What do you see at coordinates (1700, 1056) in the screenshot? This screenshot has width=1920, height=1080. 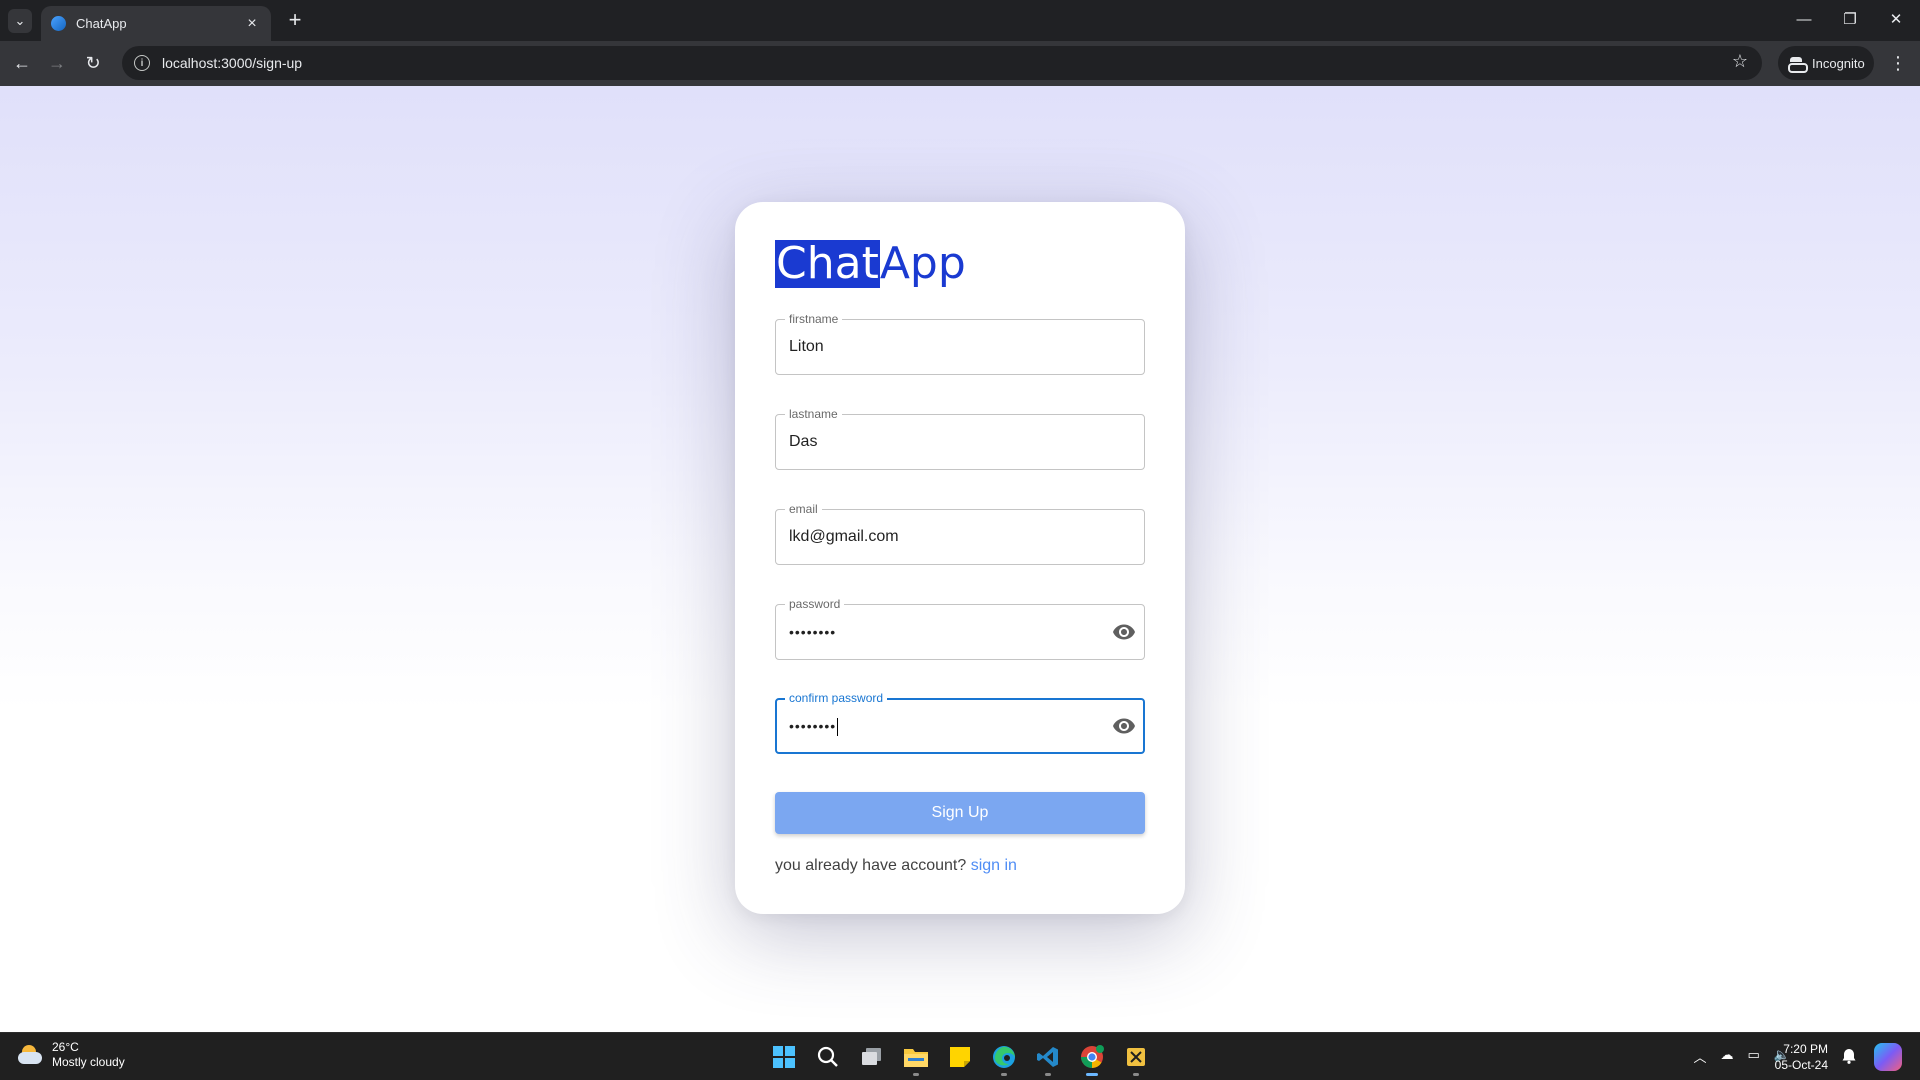 I see `chevron-up-icon: ︿` at bounding box center [1700, 1056].